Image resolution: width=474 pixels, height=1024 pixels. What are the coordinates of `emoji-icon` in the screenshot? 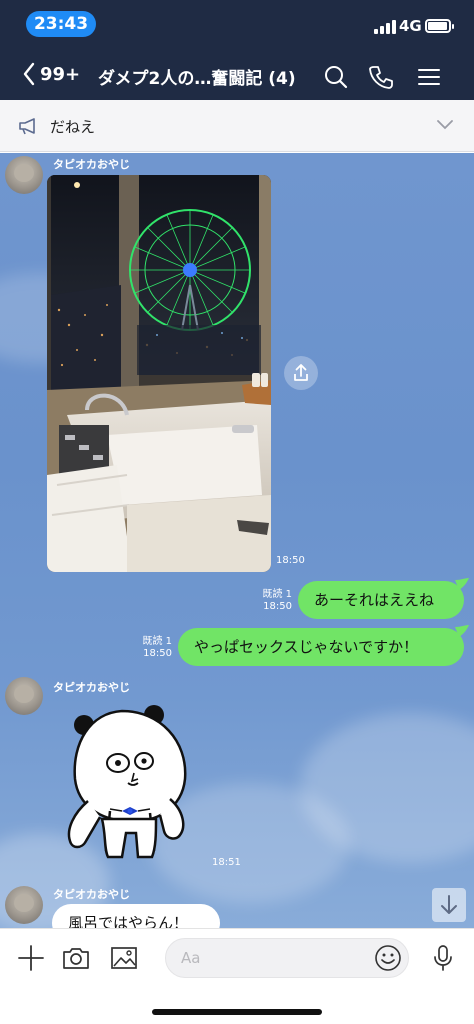 It's located at (388, 958).